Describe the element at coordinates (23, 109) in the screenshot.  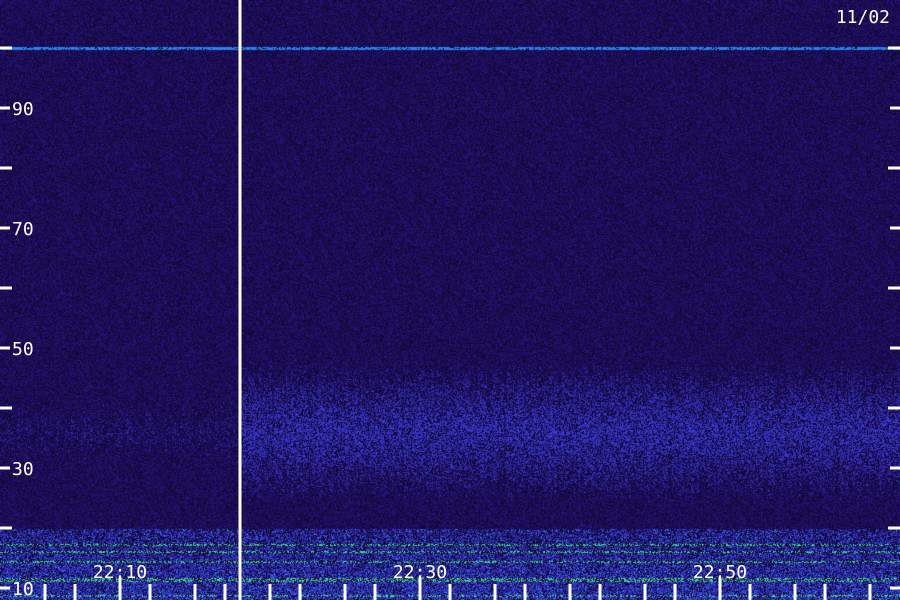
I see `y-tick-label: 90` at that location.